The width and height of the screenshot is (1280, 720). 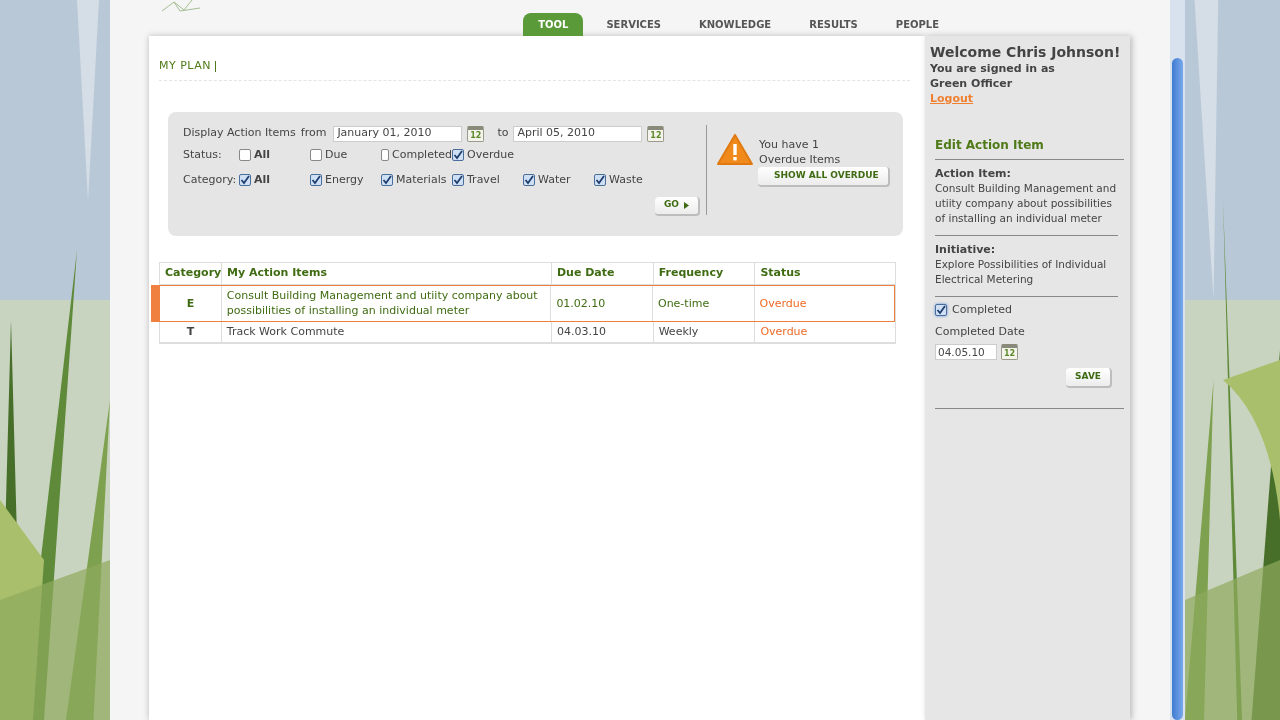 I want to click on signed-in-text: You are signed in as, so click(x=993, y=68).